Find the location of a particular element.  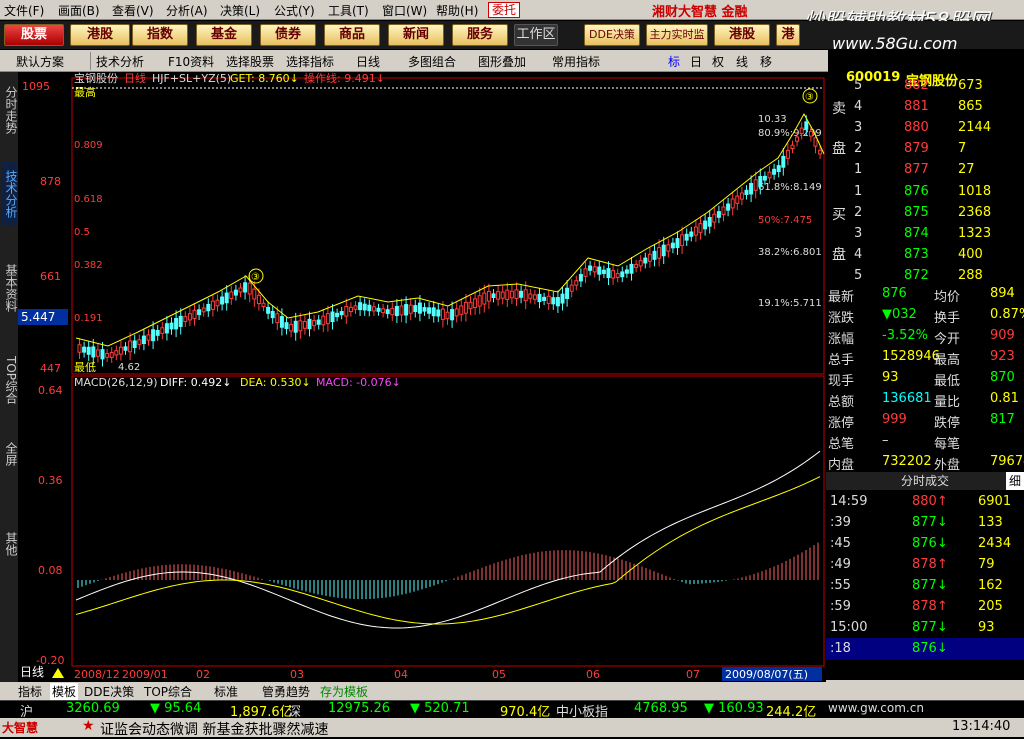

tb-overlay: 图形叠加 is located at coordinates (502, 61).